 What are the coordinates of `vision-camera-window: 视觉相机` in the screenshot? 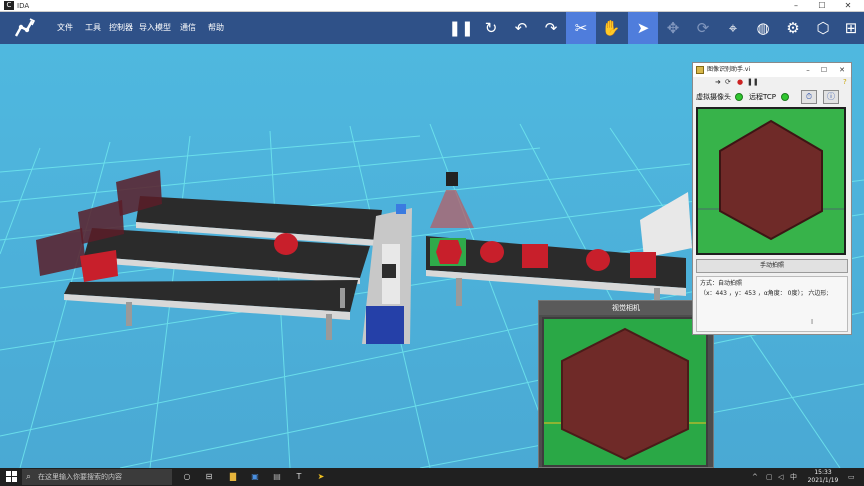 It's located at (626, 384).